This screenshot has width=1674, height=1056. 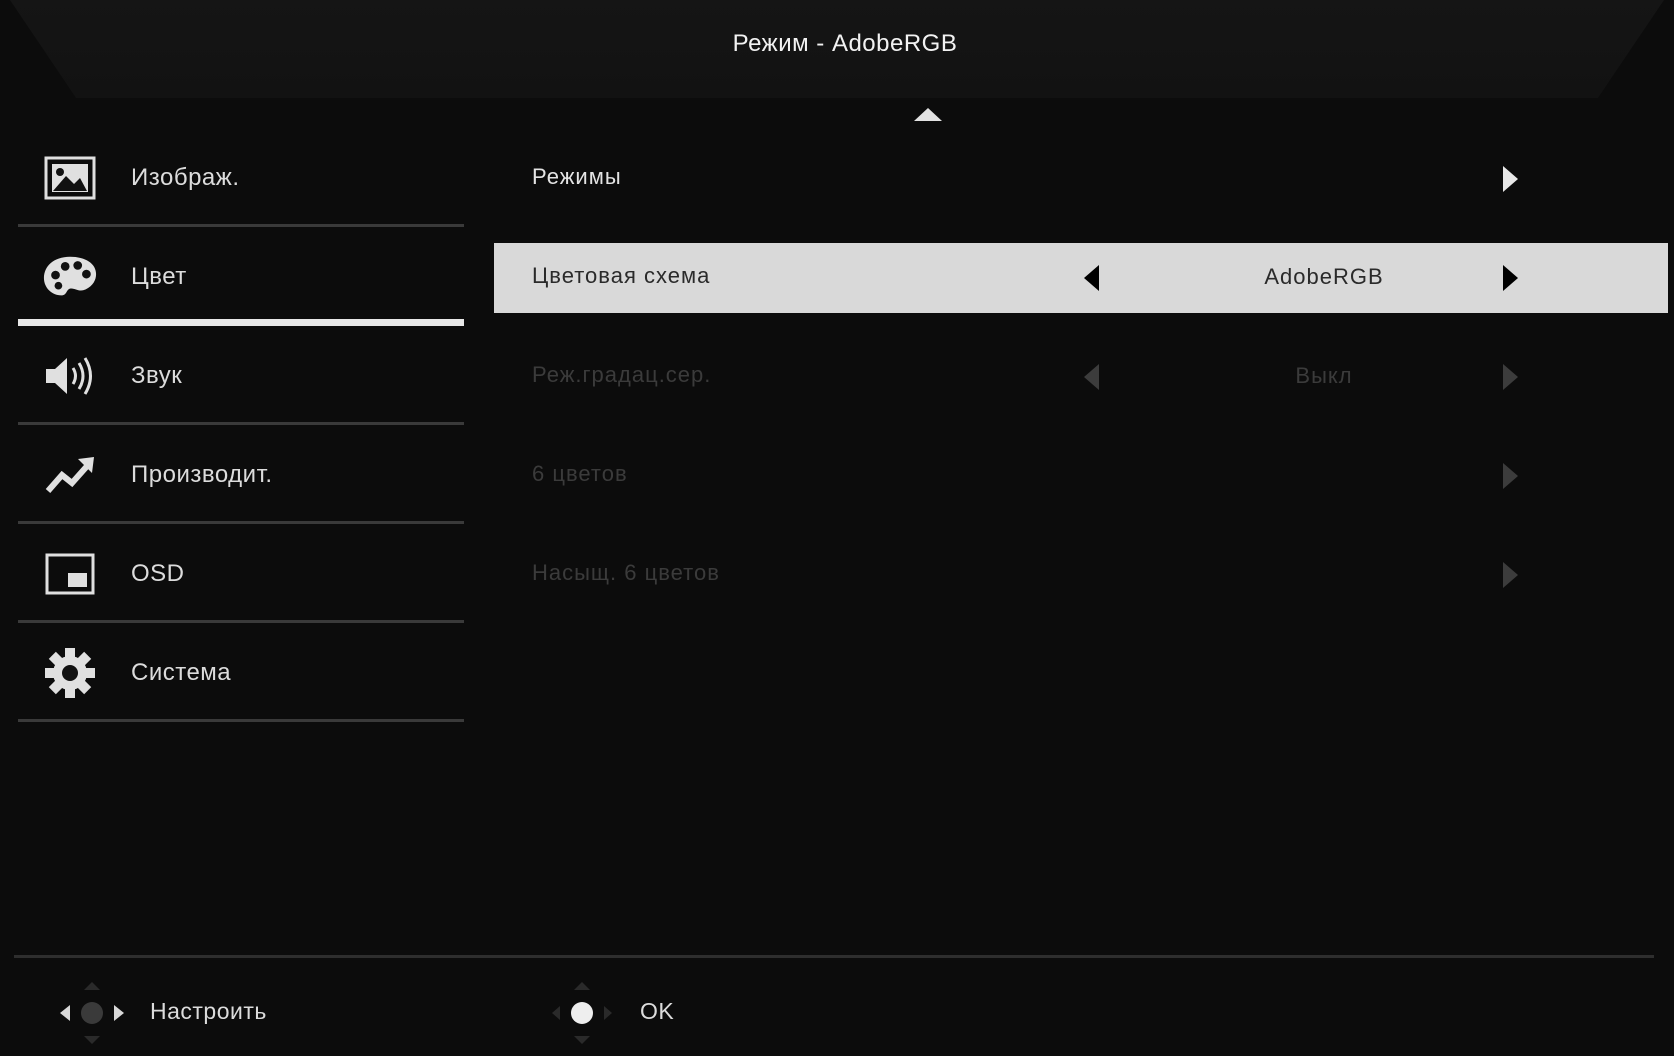 What do you see at coordinates (157, 375) in the screenshot?
I see `sidebar-item-label: Звук` at bounding box center [157, 375].